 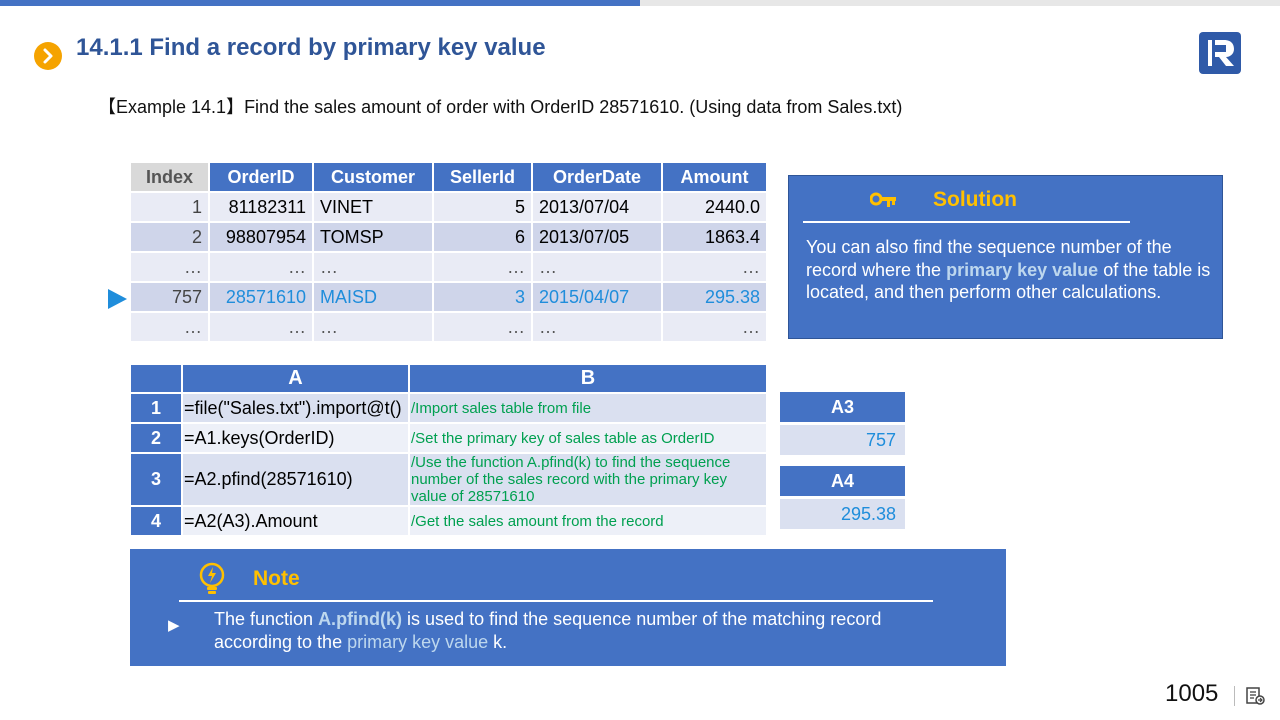 I want to click on result-value-a4: 295.38, so click(x=842, y=514).